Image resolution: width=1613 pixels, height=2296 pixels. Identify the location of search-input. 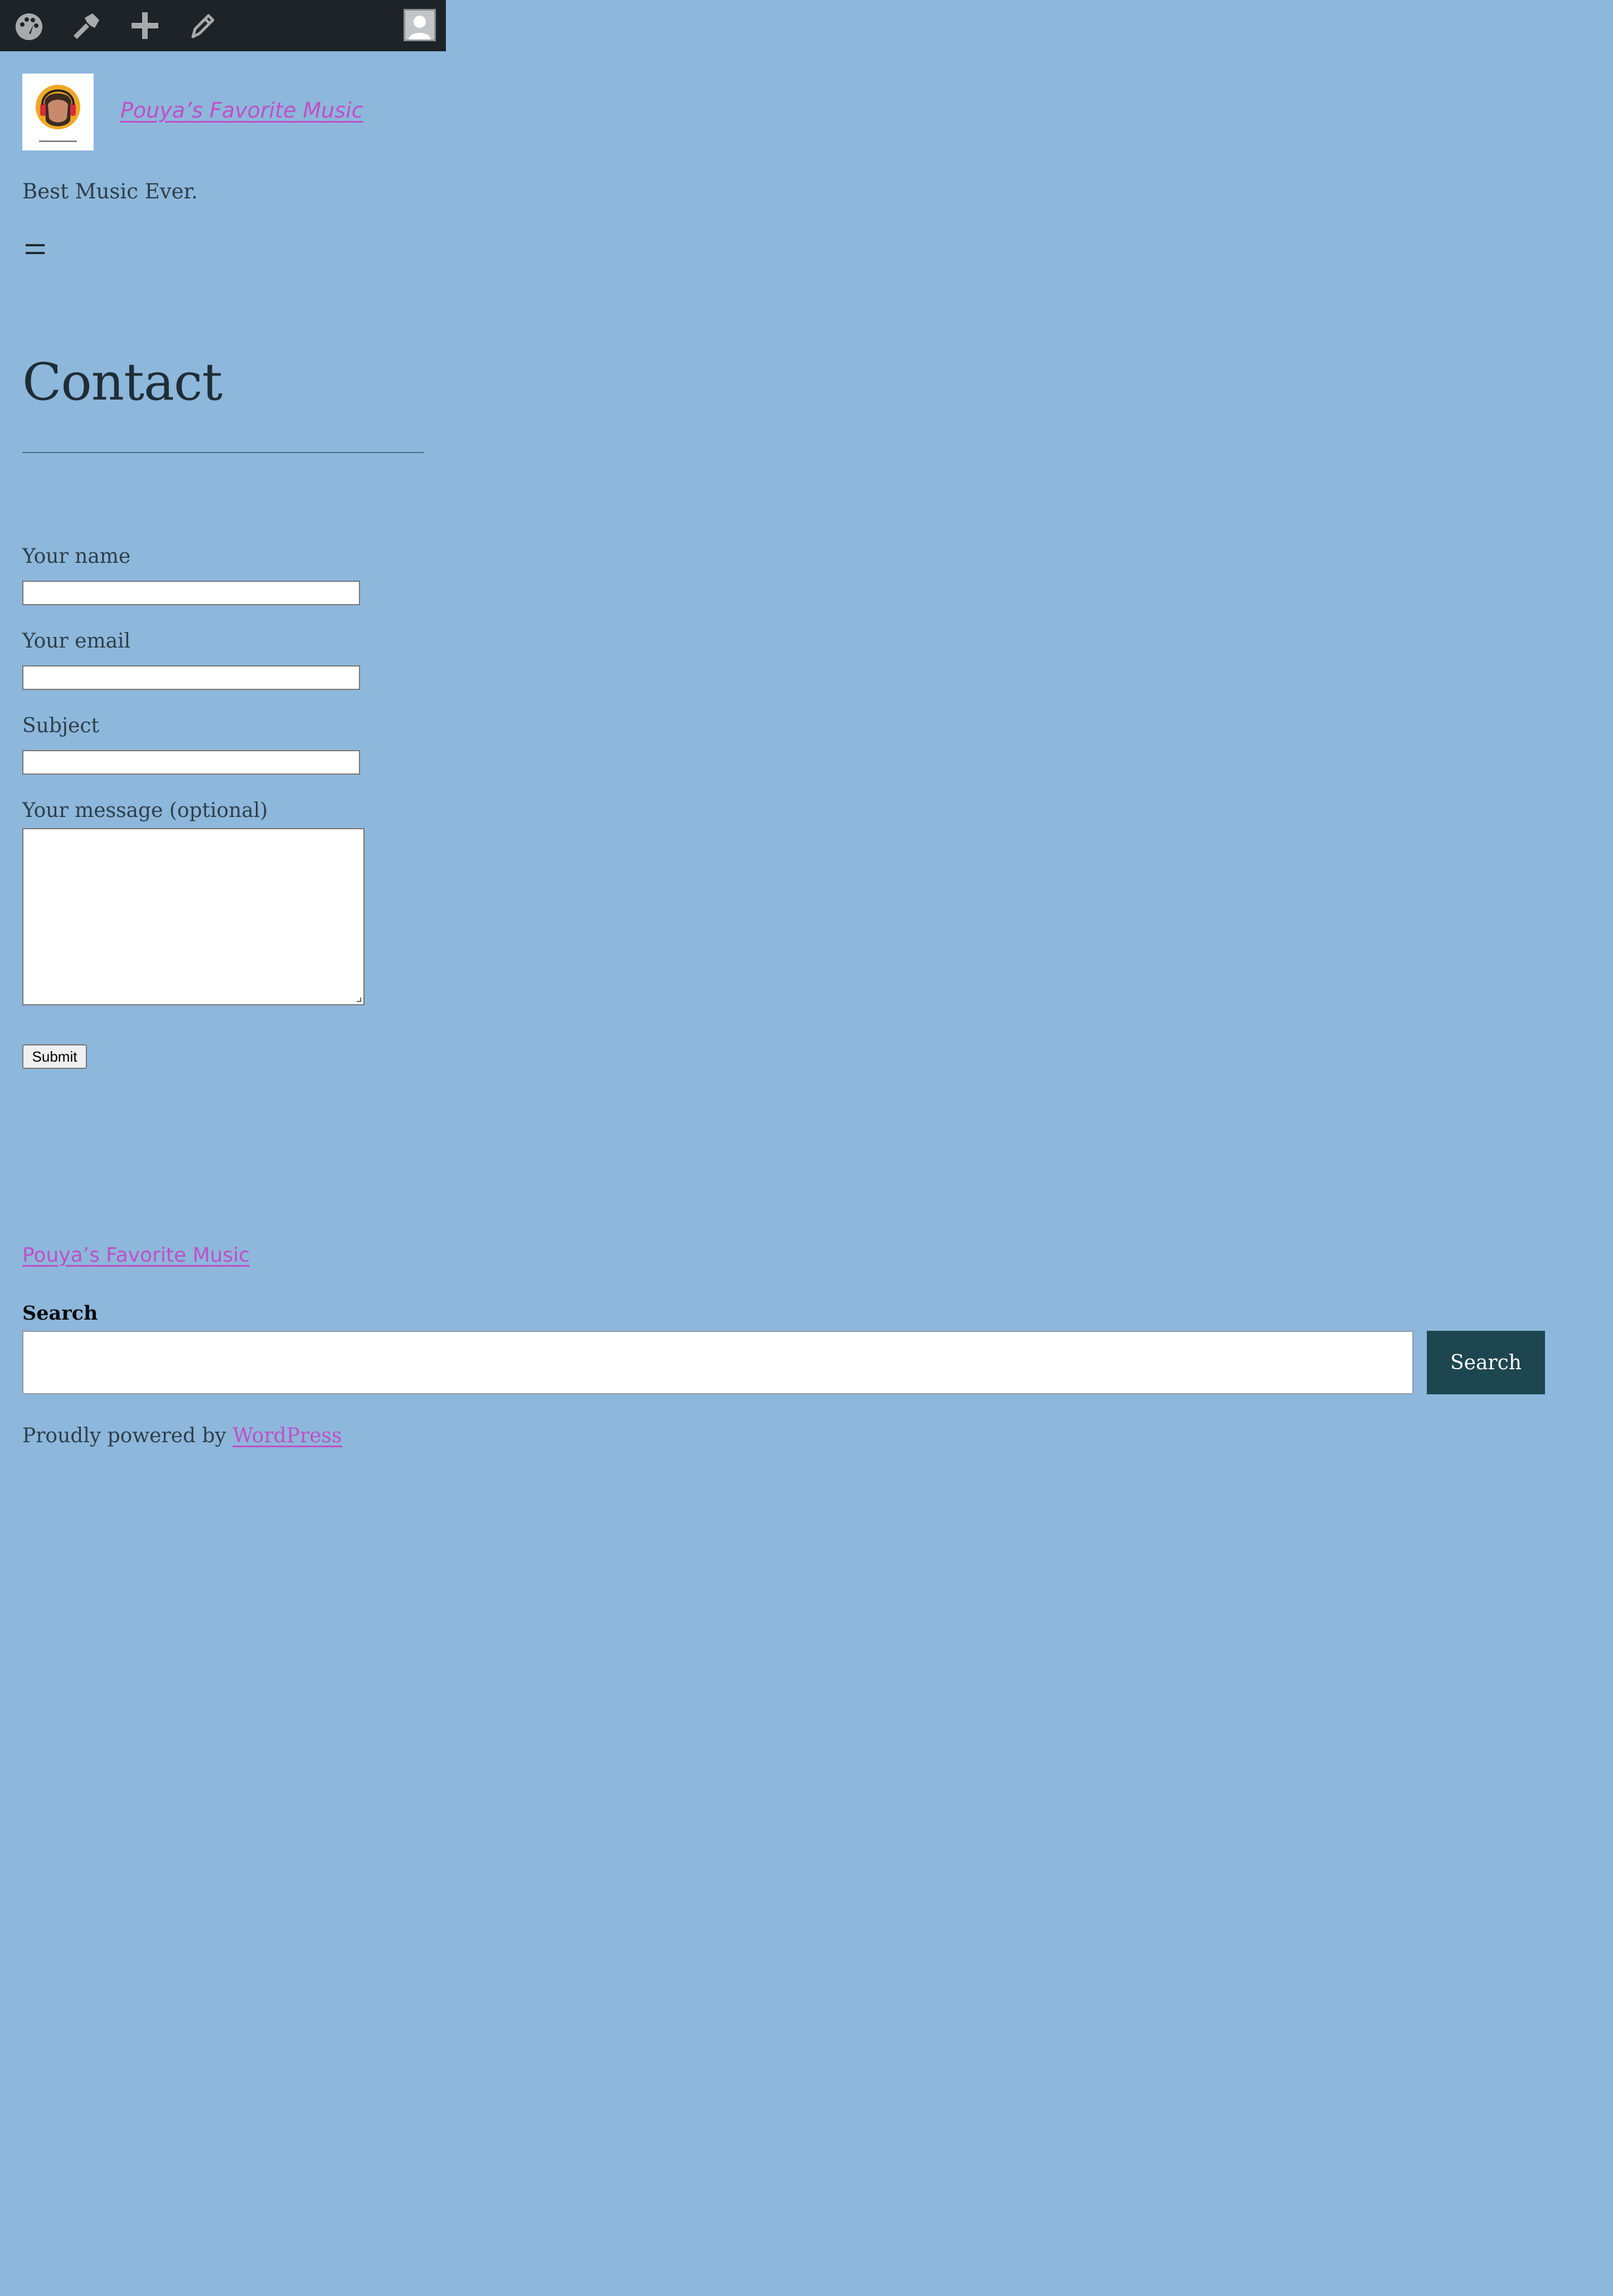
(717, 1362).